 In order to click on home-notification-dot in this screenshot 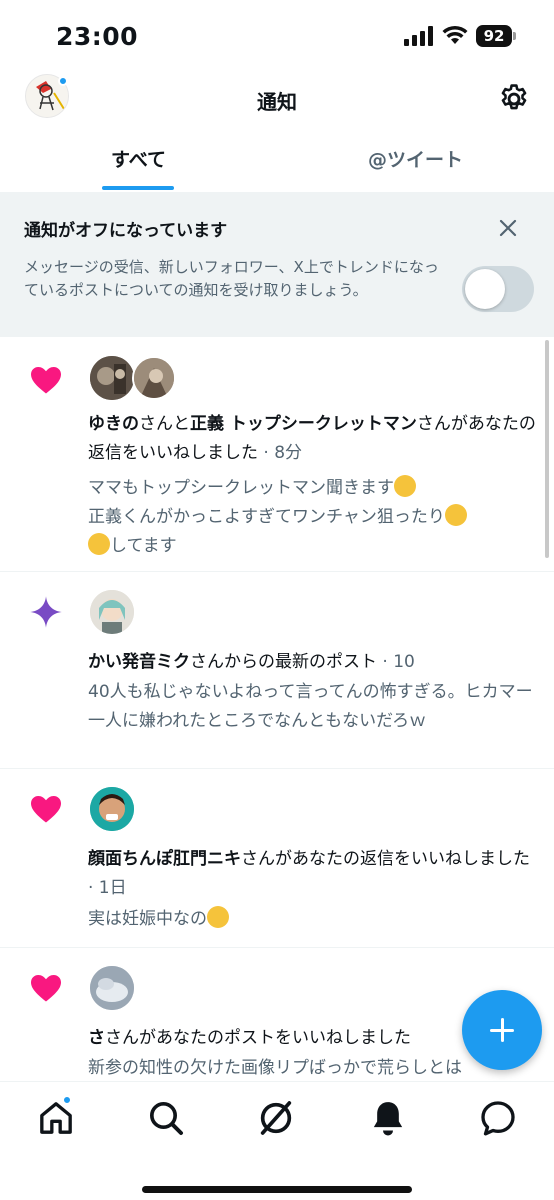, I will do `click(67, 1100)`.